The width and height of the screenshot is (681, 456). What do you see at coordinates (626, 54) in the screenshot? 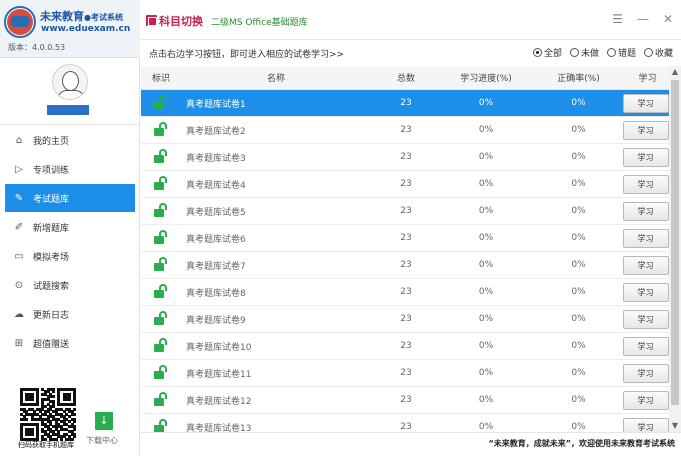
I see `filter-label: 错题` at bounding box center [626, 54].